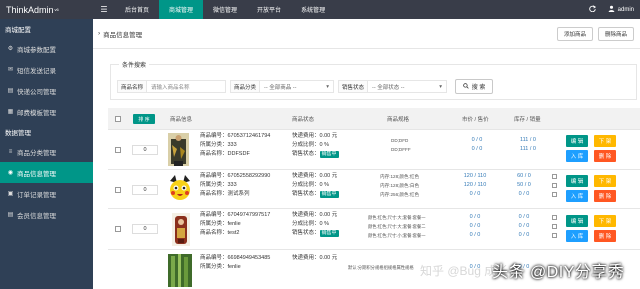 This screenshot has width=640, height=289. I want to click on sidebar-item-orders: ▣ 订单记录管理, so click(46, 193).